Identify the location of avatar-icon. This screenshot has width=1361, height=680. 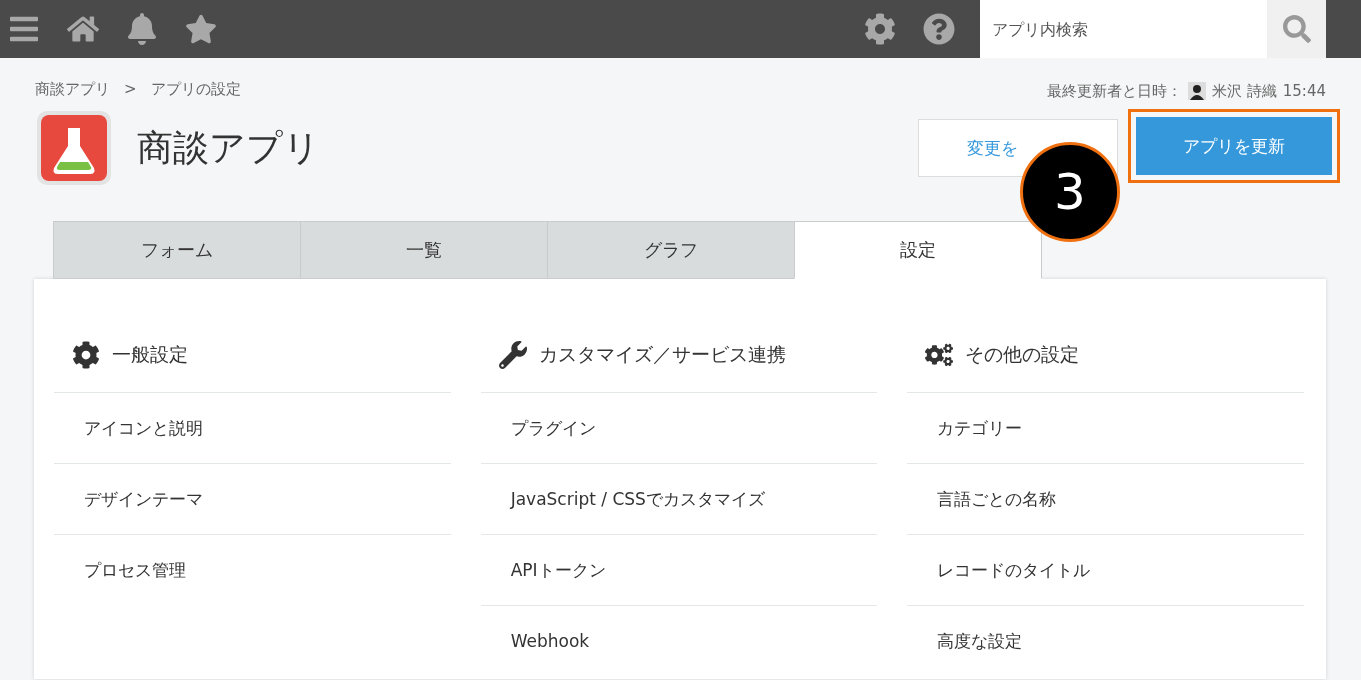
(1197, 91).